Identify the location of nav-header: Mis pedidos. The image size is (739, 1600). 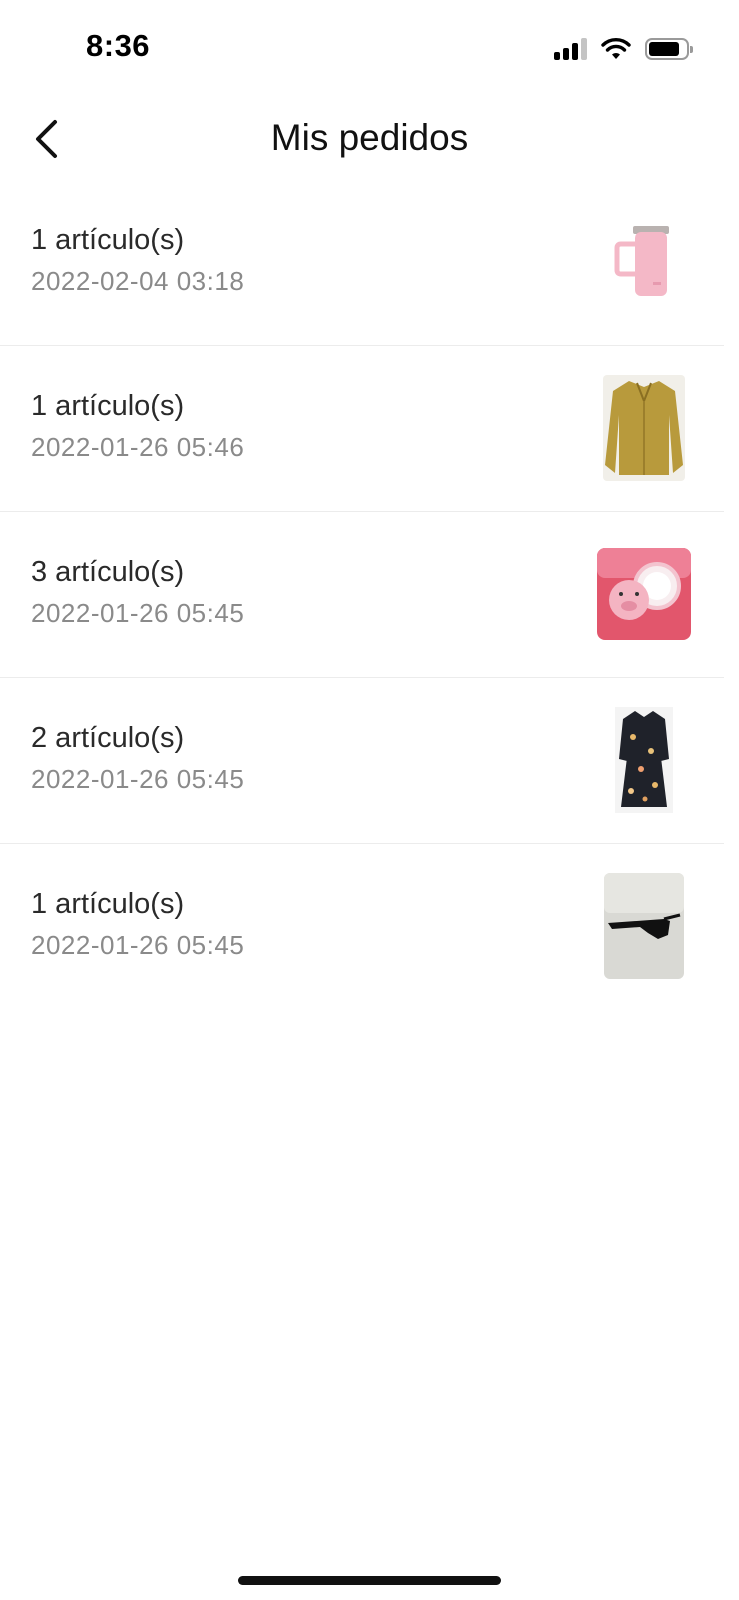
(369, 142).